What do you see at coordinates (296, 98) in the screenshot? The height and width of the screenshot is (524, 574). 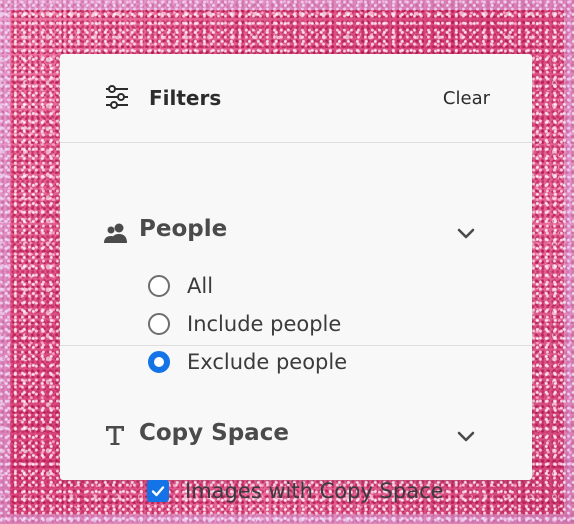 I see `filters-header: Filters Clear` at bounding box center [296, 98].